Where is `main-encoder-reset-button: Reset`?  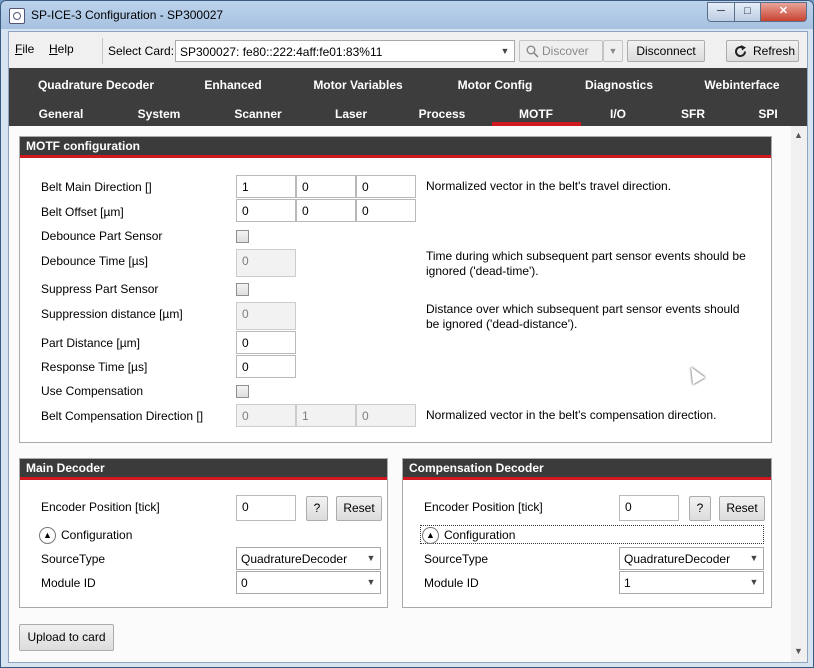 main-encoder-reset-button: Reset is located at coordinates (359, 508).